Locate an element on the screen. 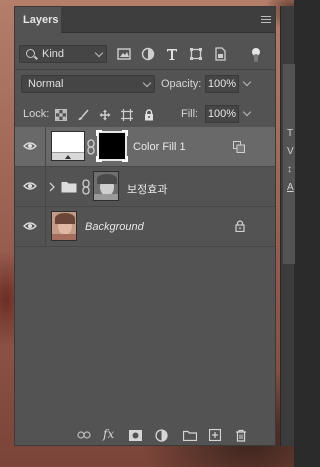 The image size is (320, 467). lock-label: Lock: is located at coordinates (36, 114).